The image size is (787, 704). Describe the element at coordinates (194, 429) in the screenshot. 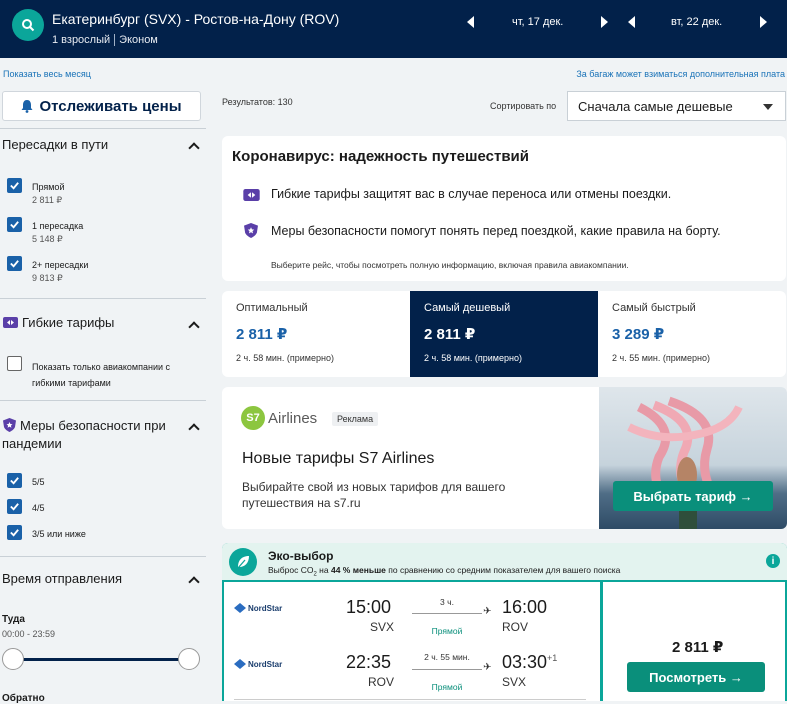

I see `collapse-safety-icon` at that location.